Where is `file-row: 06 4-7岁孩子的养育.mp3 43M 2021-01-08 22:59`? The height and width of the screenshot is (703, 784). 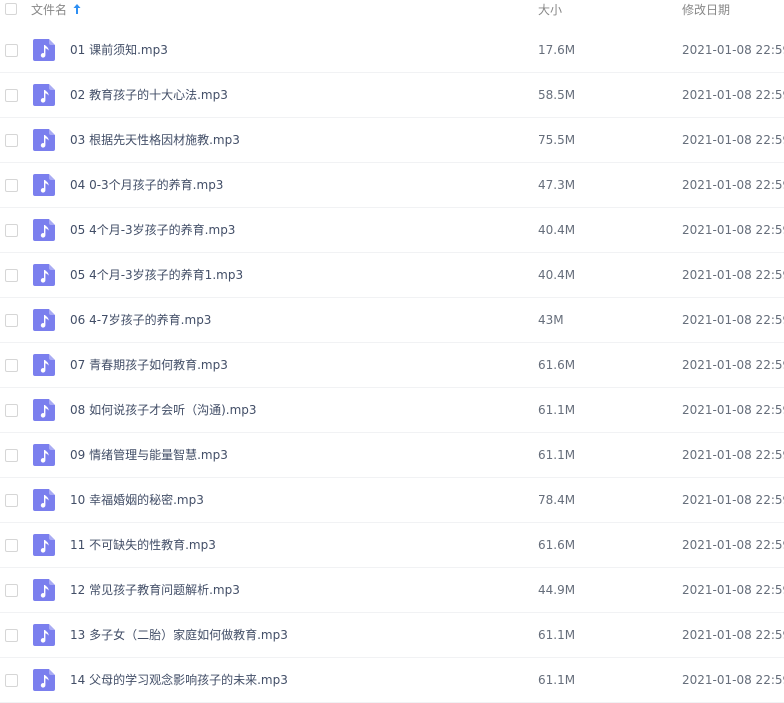 file-row: 06 4-7岁孩子的养育.mp3 43M 2021-01-08 22:59 is located at coordinates (392, 320).